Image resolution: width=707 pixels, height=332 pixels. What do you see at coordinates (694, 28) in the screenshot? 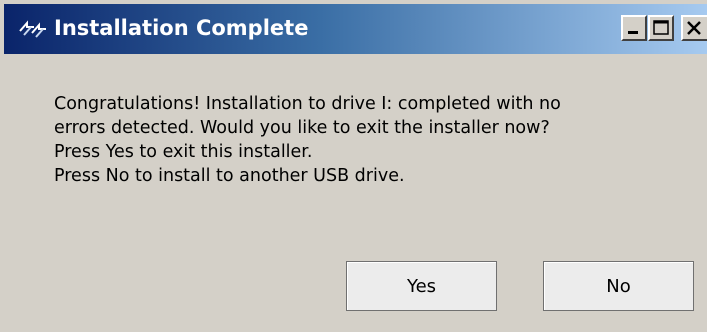
I see `close-button` at bounding box center [694, 28].